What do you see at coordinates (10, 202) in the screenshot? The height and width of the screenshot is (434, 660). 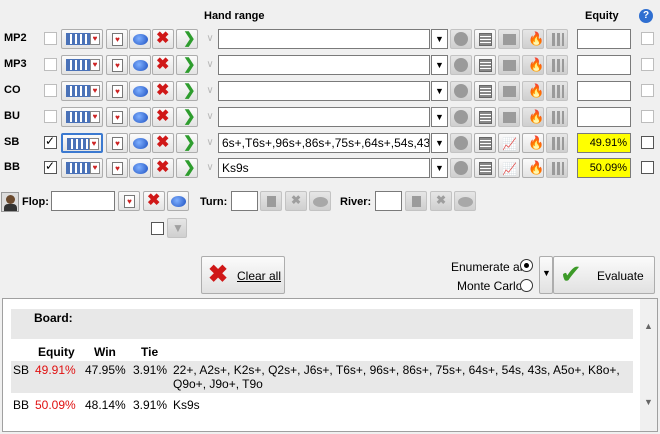 I see `player-icon` at bounding box center [10, 202].